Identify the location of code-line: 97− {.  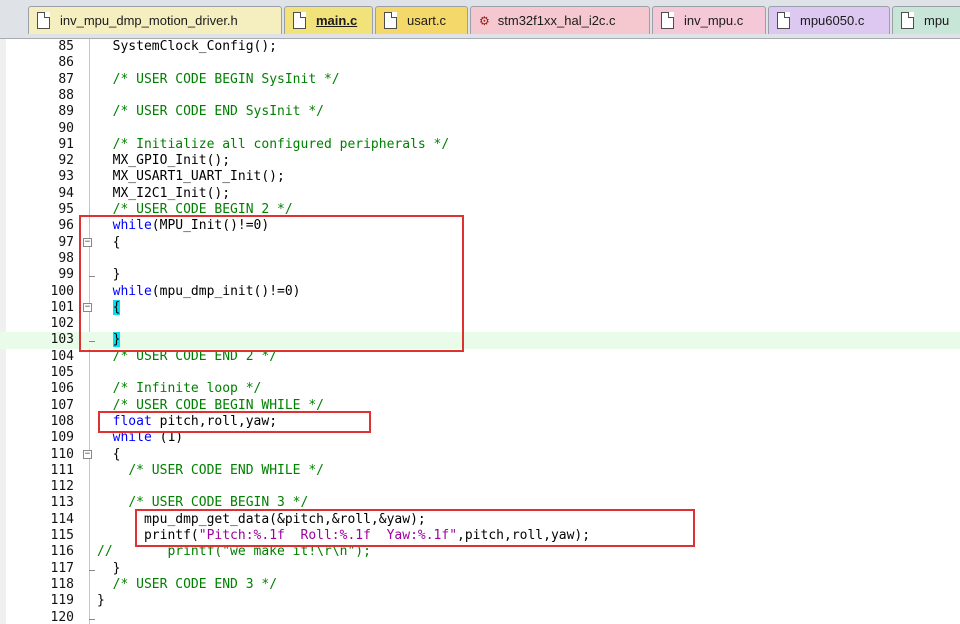
(480, 243).